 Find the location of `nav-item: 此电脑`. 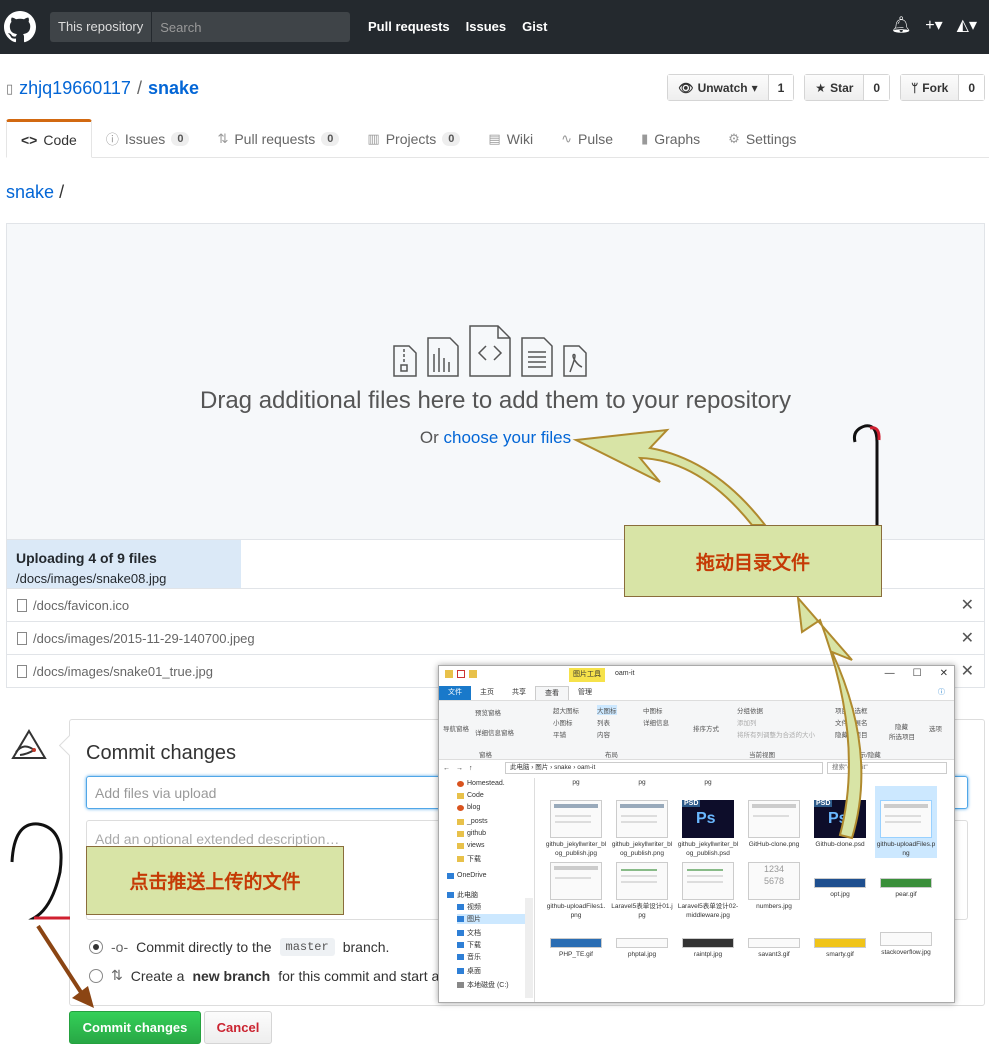

nav-item: 此电脑 is located at coordinates (462, 895).